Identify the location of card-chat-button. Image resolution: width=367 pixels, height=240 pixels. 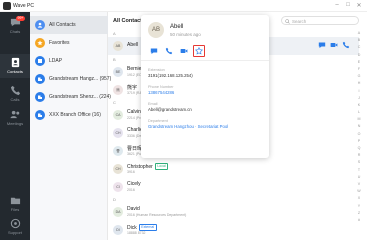
(154, 51).